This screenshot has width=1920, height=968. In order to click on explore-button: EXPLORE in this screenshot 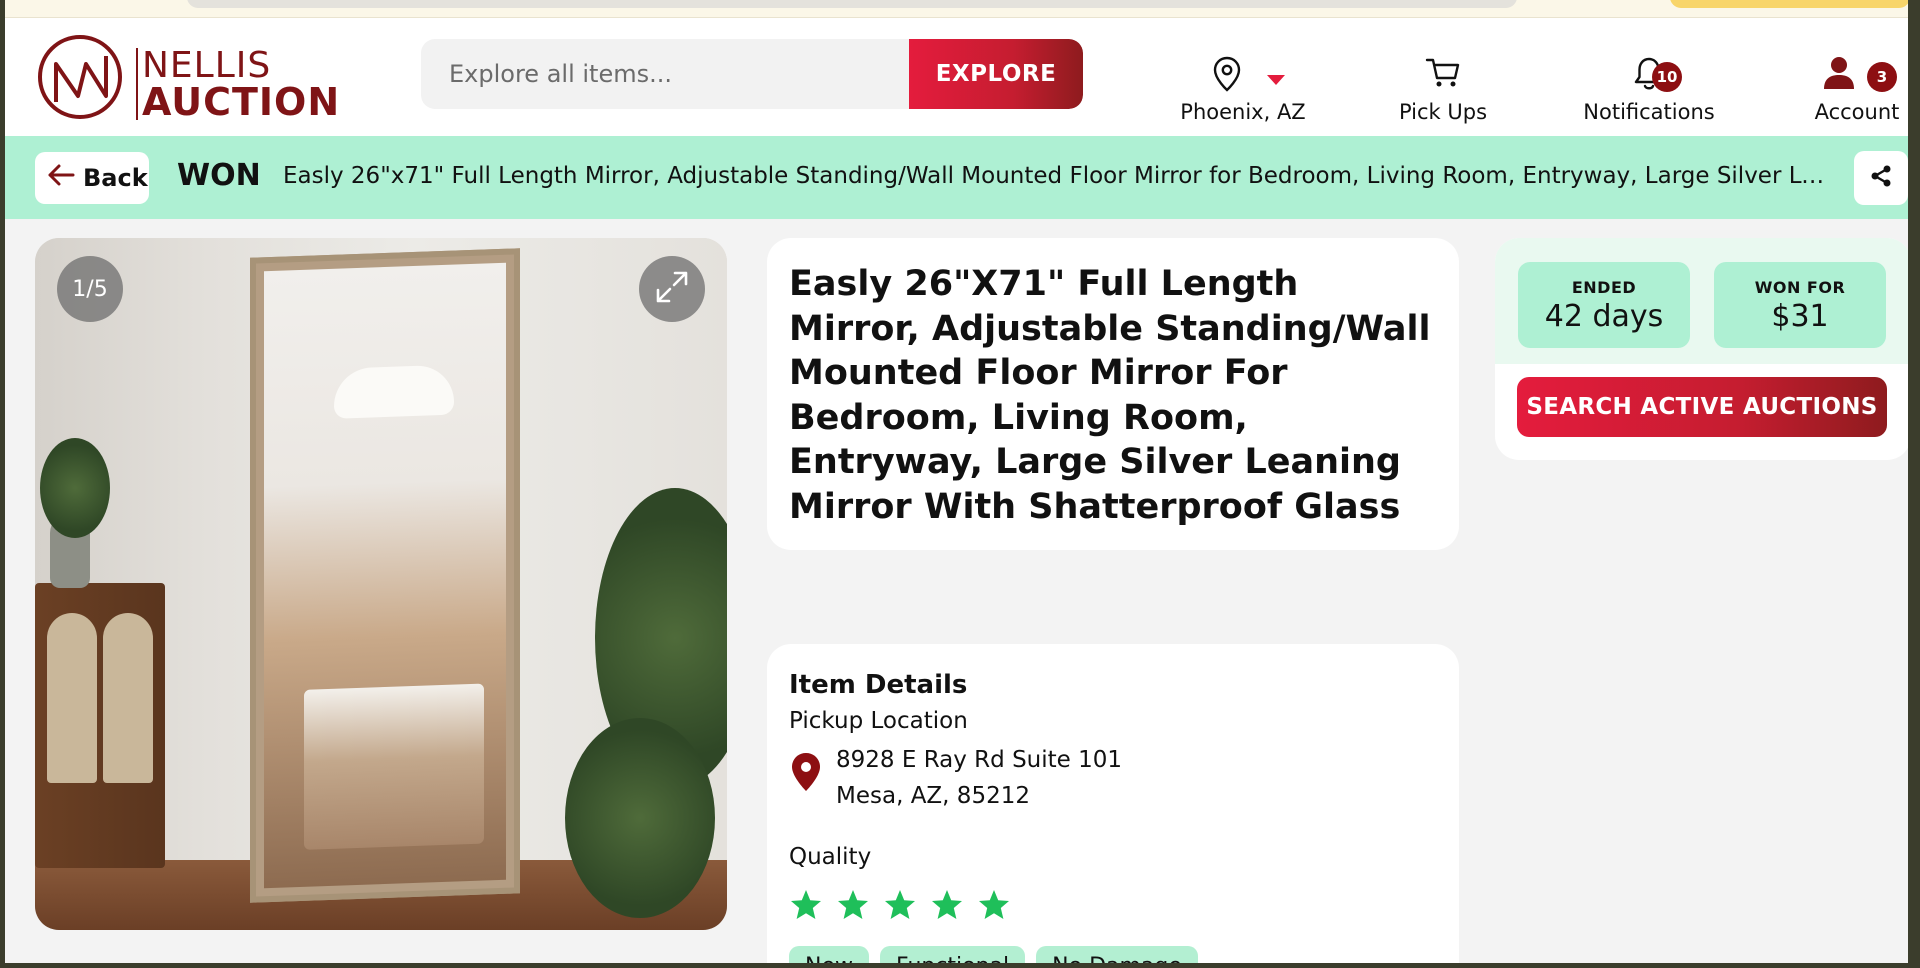, I will do `click(996, 74)`.